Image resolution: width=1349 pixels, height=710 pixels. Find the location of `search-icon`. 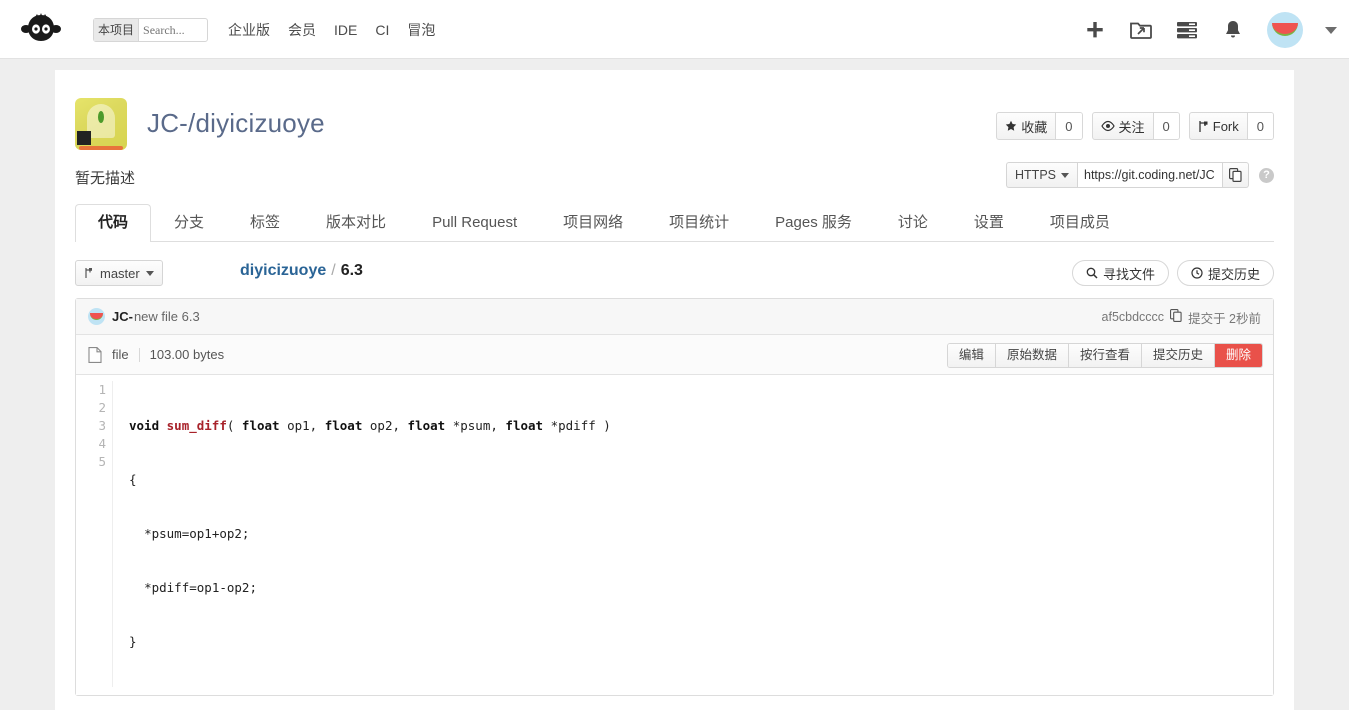

search-icon is located at coordinates (1092, 273).